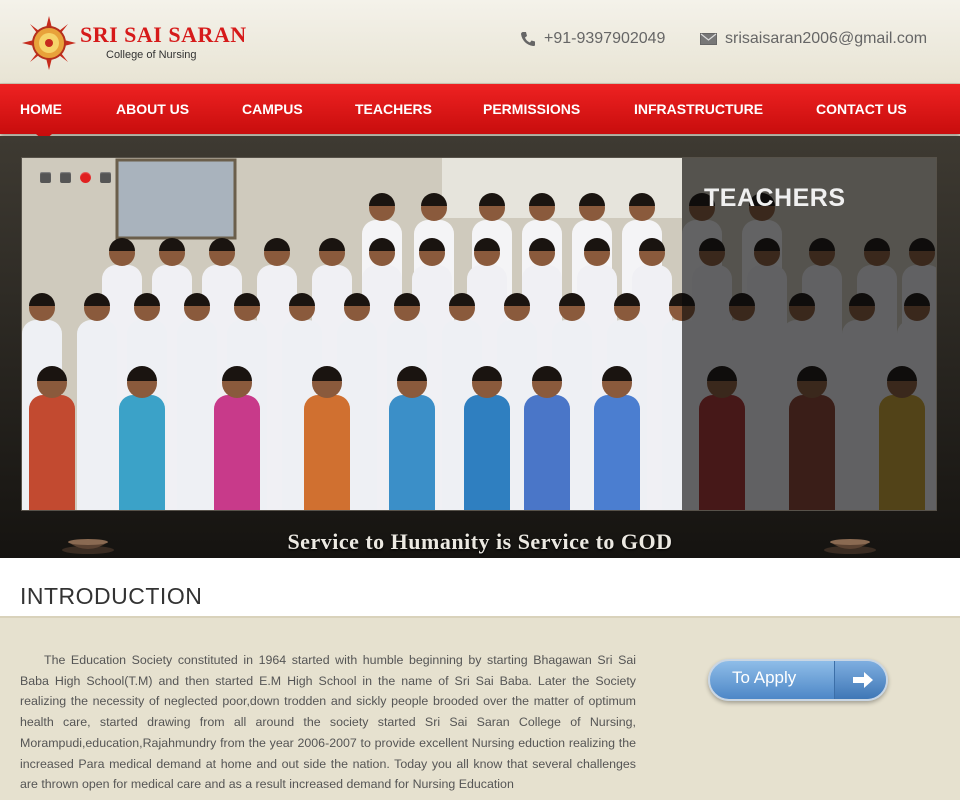 This screenshot has height=800, width=960. I want to click on nav-contact-us: CONTACT US, so click(861, 109).